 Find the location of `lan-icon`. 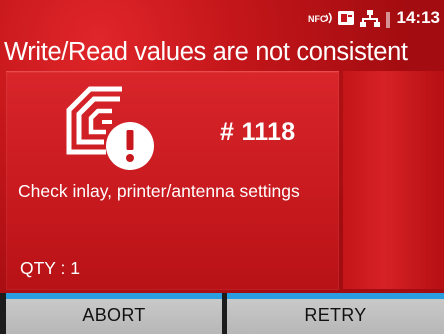

lan-icon is located at coordinates (370, 21).